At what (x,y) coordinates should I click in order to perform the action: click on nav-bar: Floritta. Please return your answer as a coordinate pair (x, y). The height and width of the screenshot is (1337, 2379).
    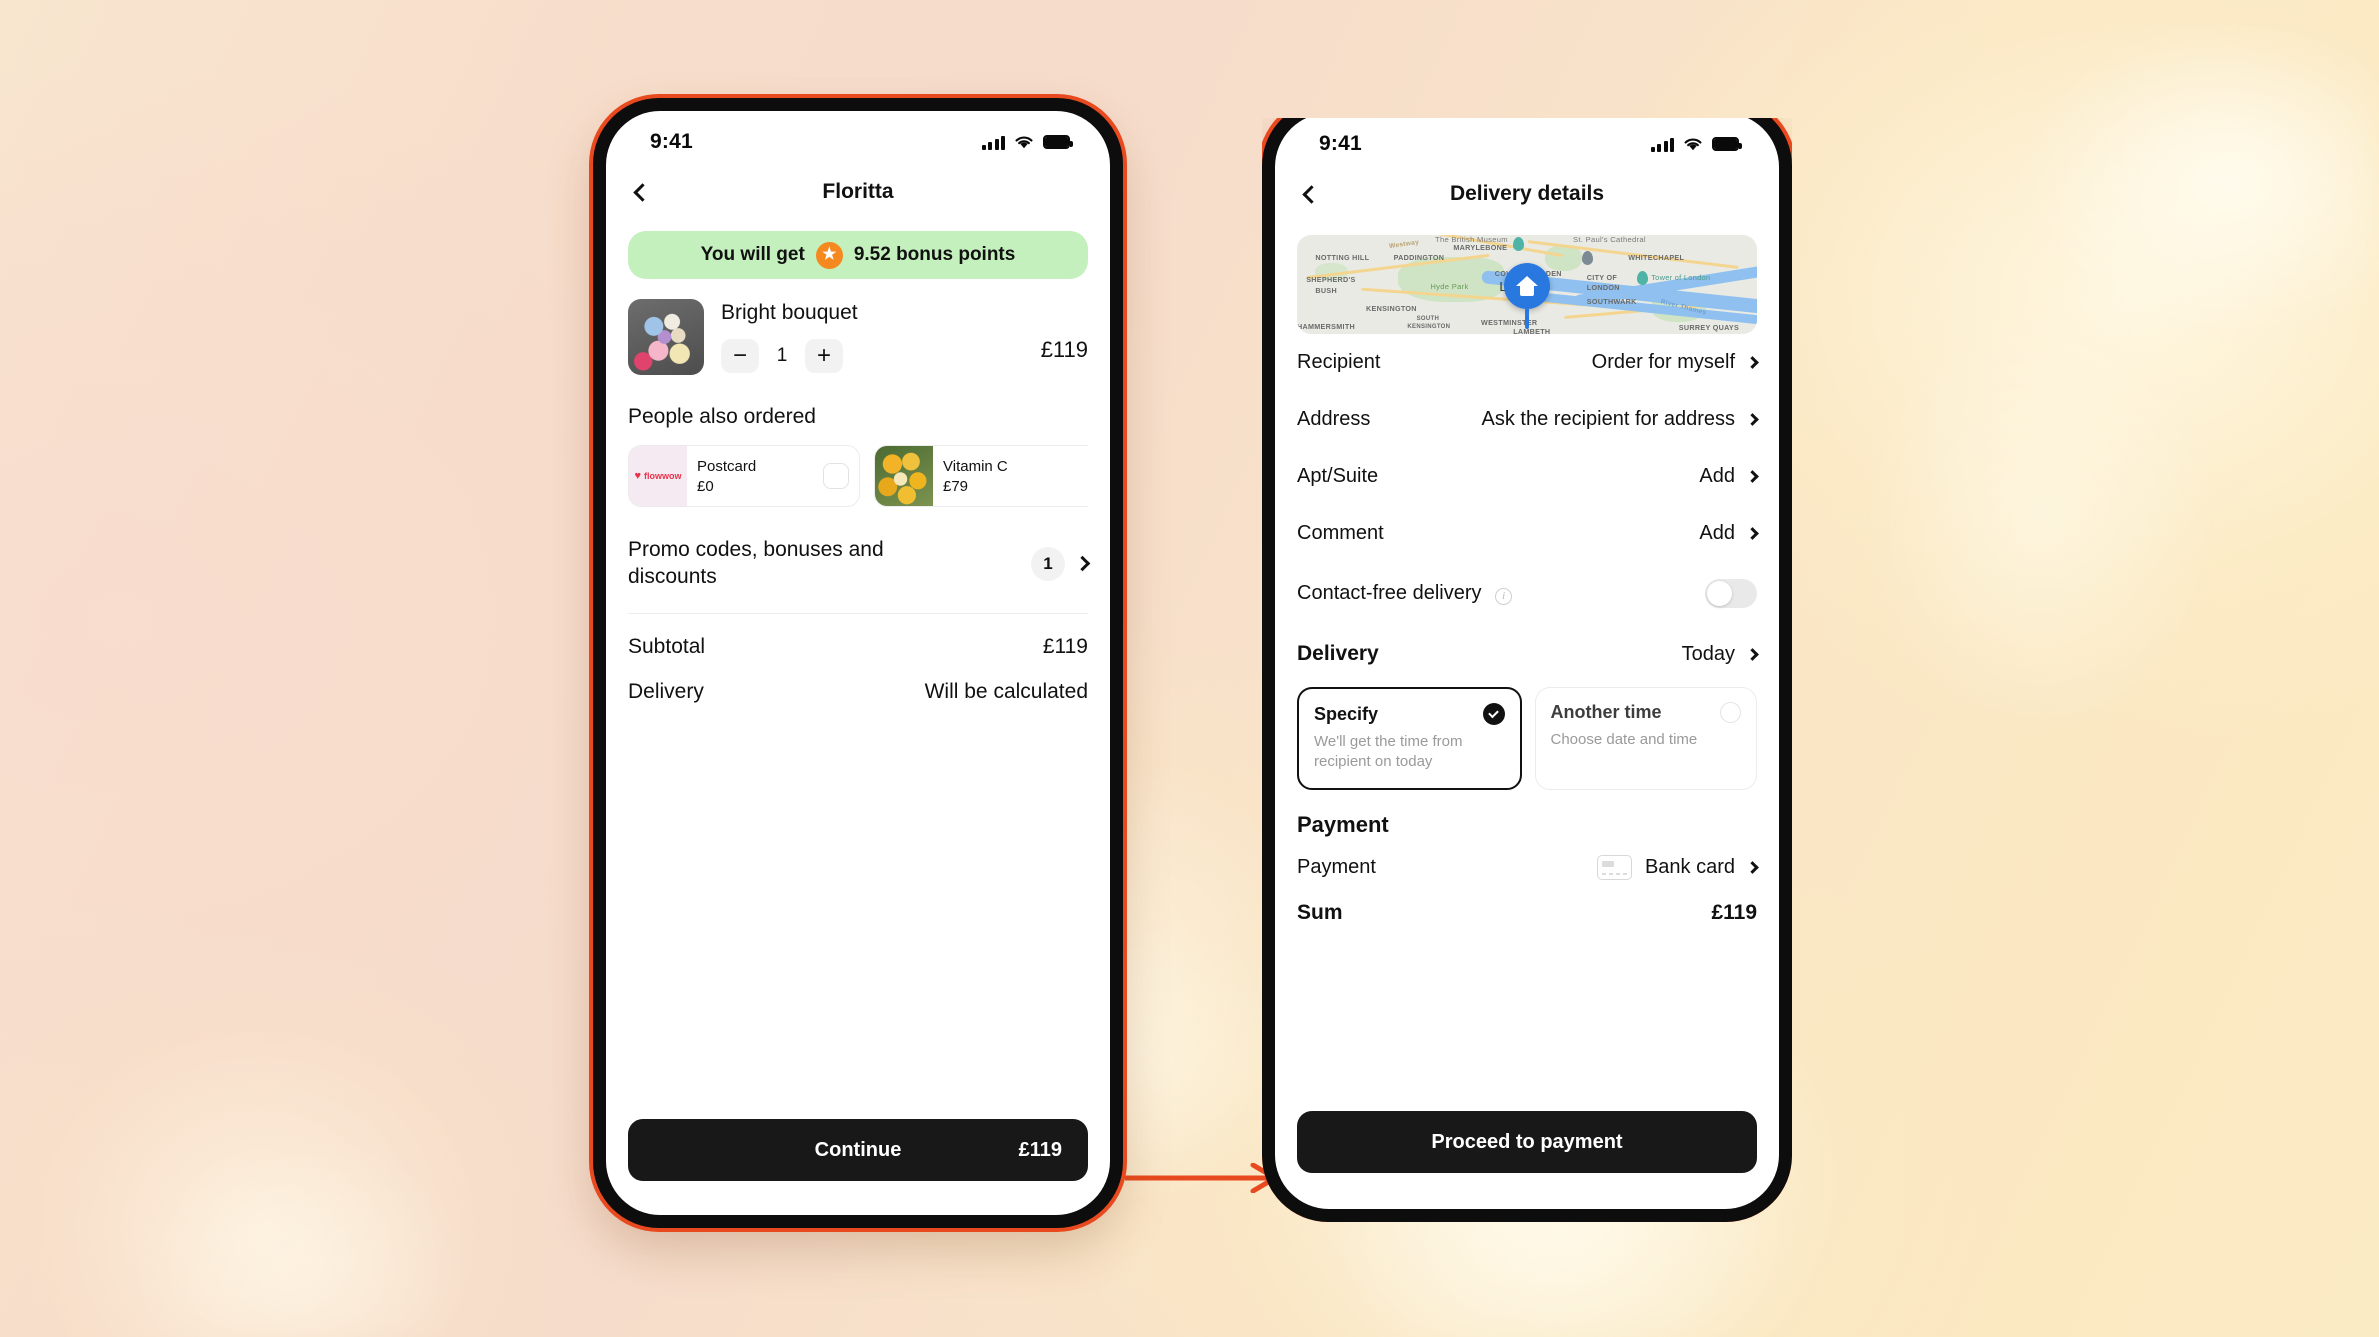
    Looking at the image, I should click on (858, 192).